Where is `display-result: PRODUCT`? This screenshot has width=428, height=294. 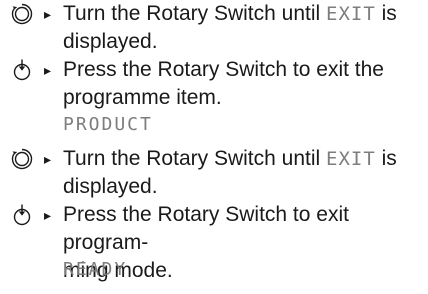
display-result: PRODUCT is located at coordinates (108, 124).